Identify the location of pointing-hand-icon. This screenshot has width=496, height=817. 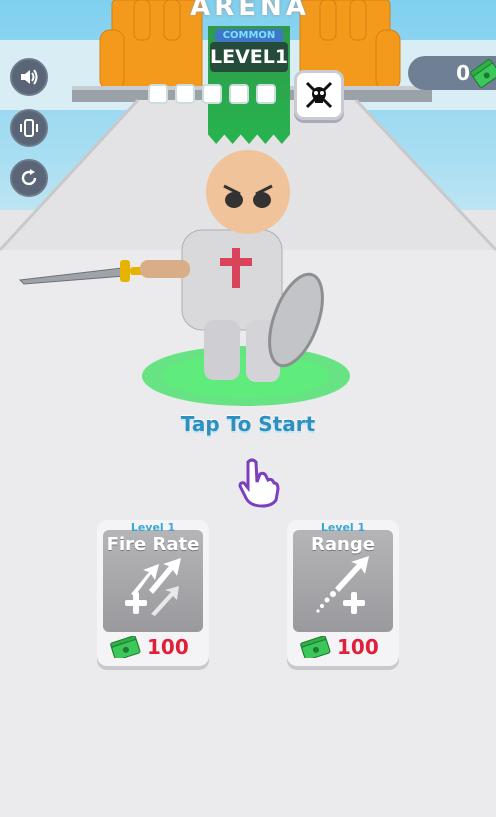
(259, 483).